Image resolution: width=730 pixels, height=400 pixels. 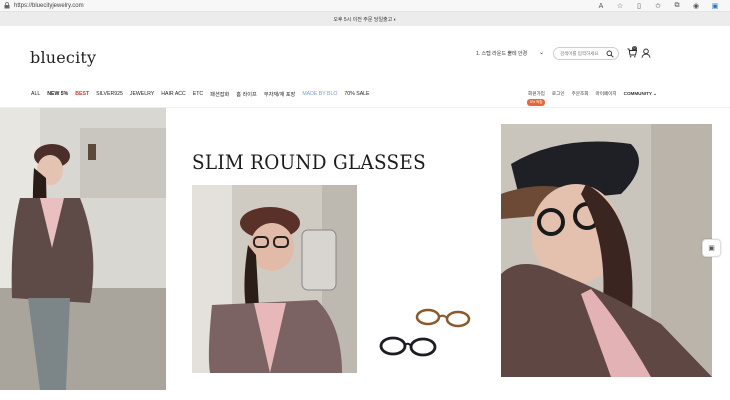 What do you see at coordinates (620, 6) in the screenshot?
I see `favorite-star-icon: ☆` at bounding box center [620, 6].